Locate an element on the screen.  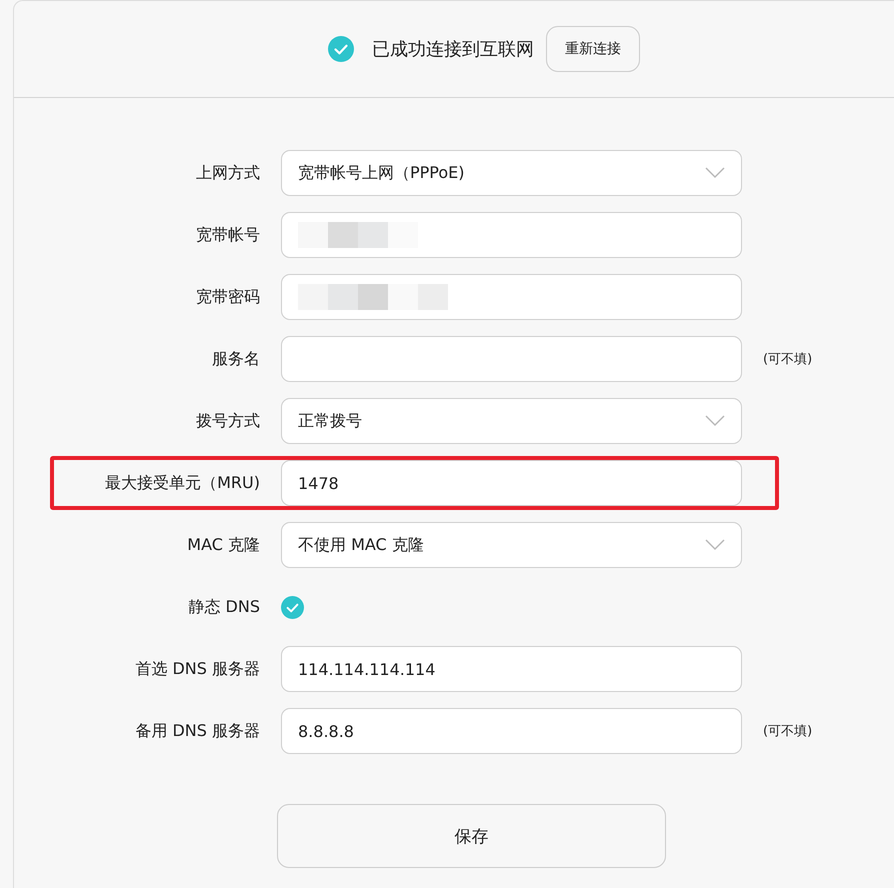
field-label: 拨号方式 is located at coordinates (227, 421).